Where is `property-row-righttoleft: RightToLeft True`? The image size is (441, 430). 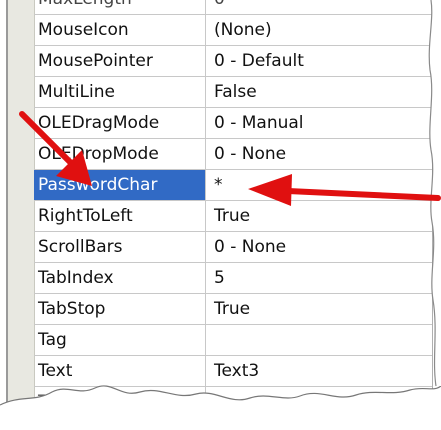 property-row-righttoleft: RightToLeft True is located at coordinates (233, 216).